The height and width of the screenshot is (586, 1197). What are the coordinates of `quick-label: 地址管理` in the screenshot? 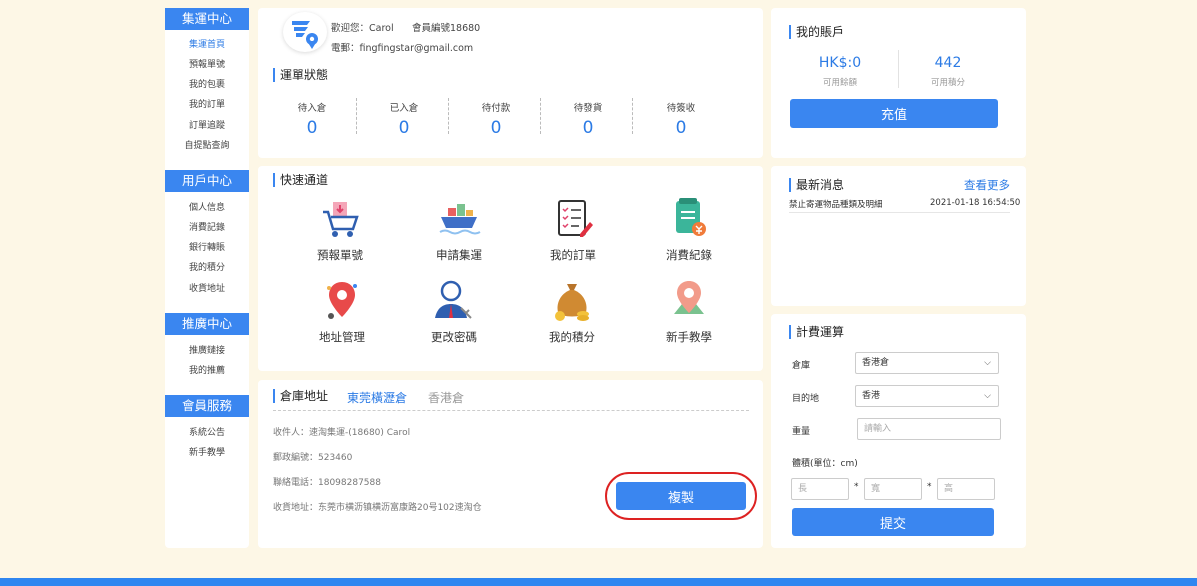 It's located at (342, 337).